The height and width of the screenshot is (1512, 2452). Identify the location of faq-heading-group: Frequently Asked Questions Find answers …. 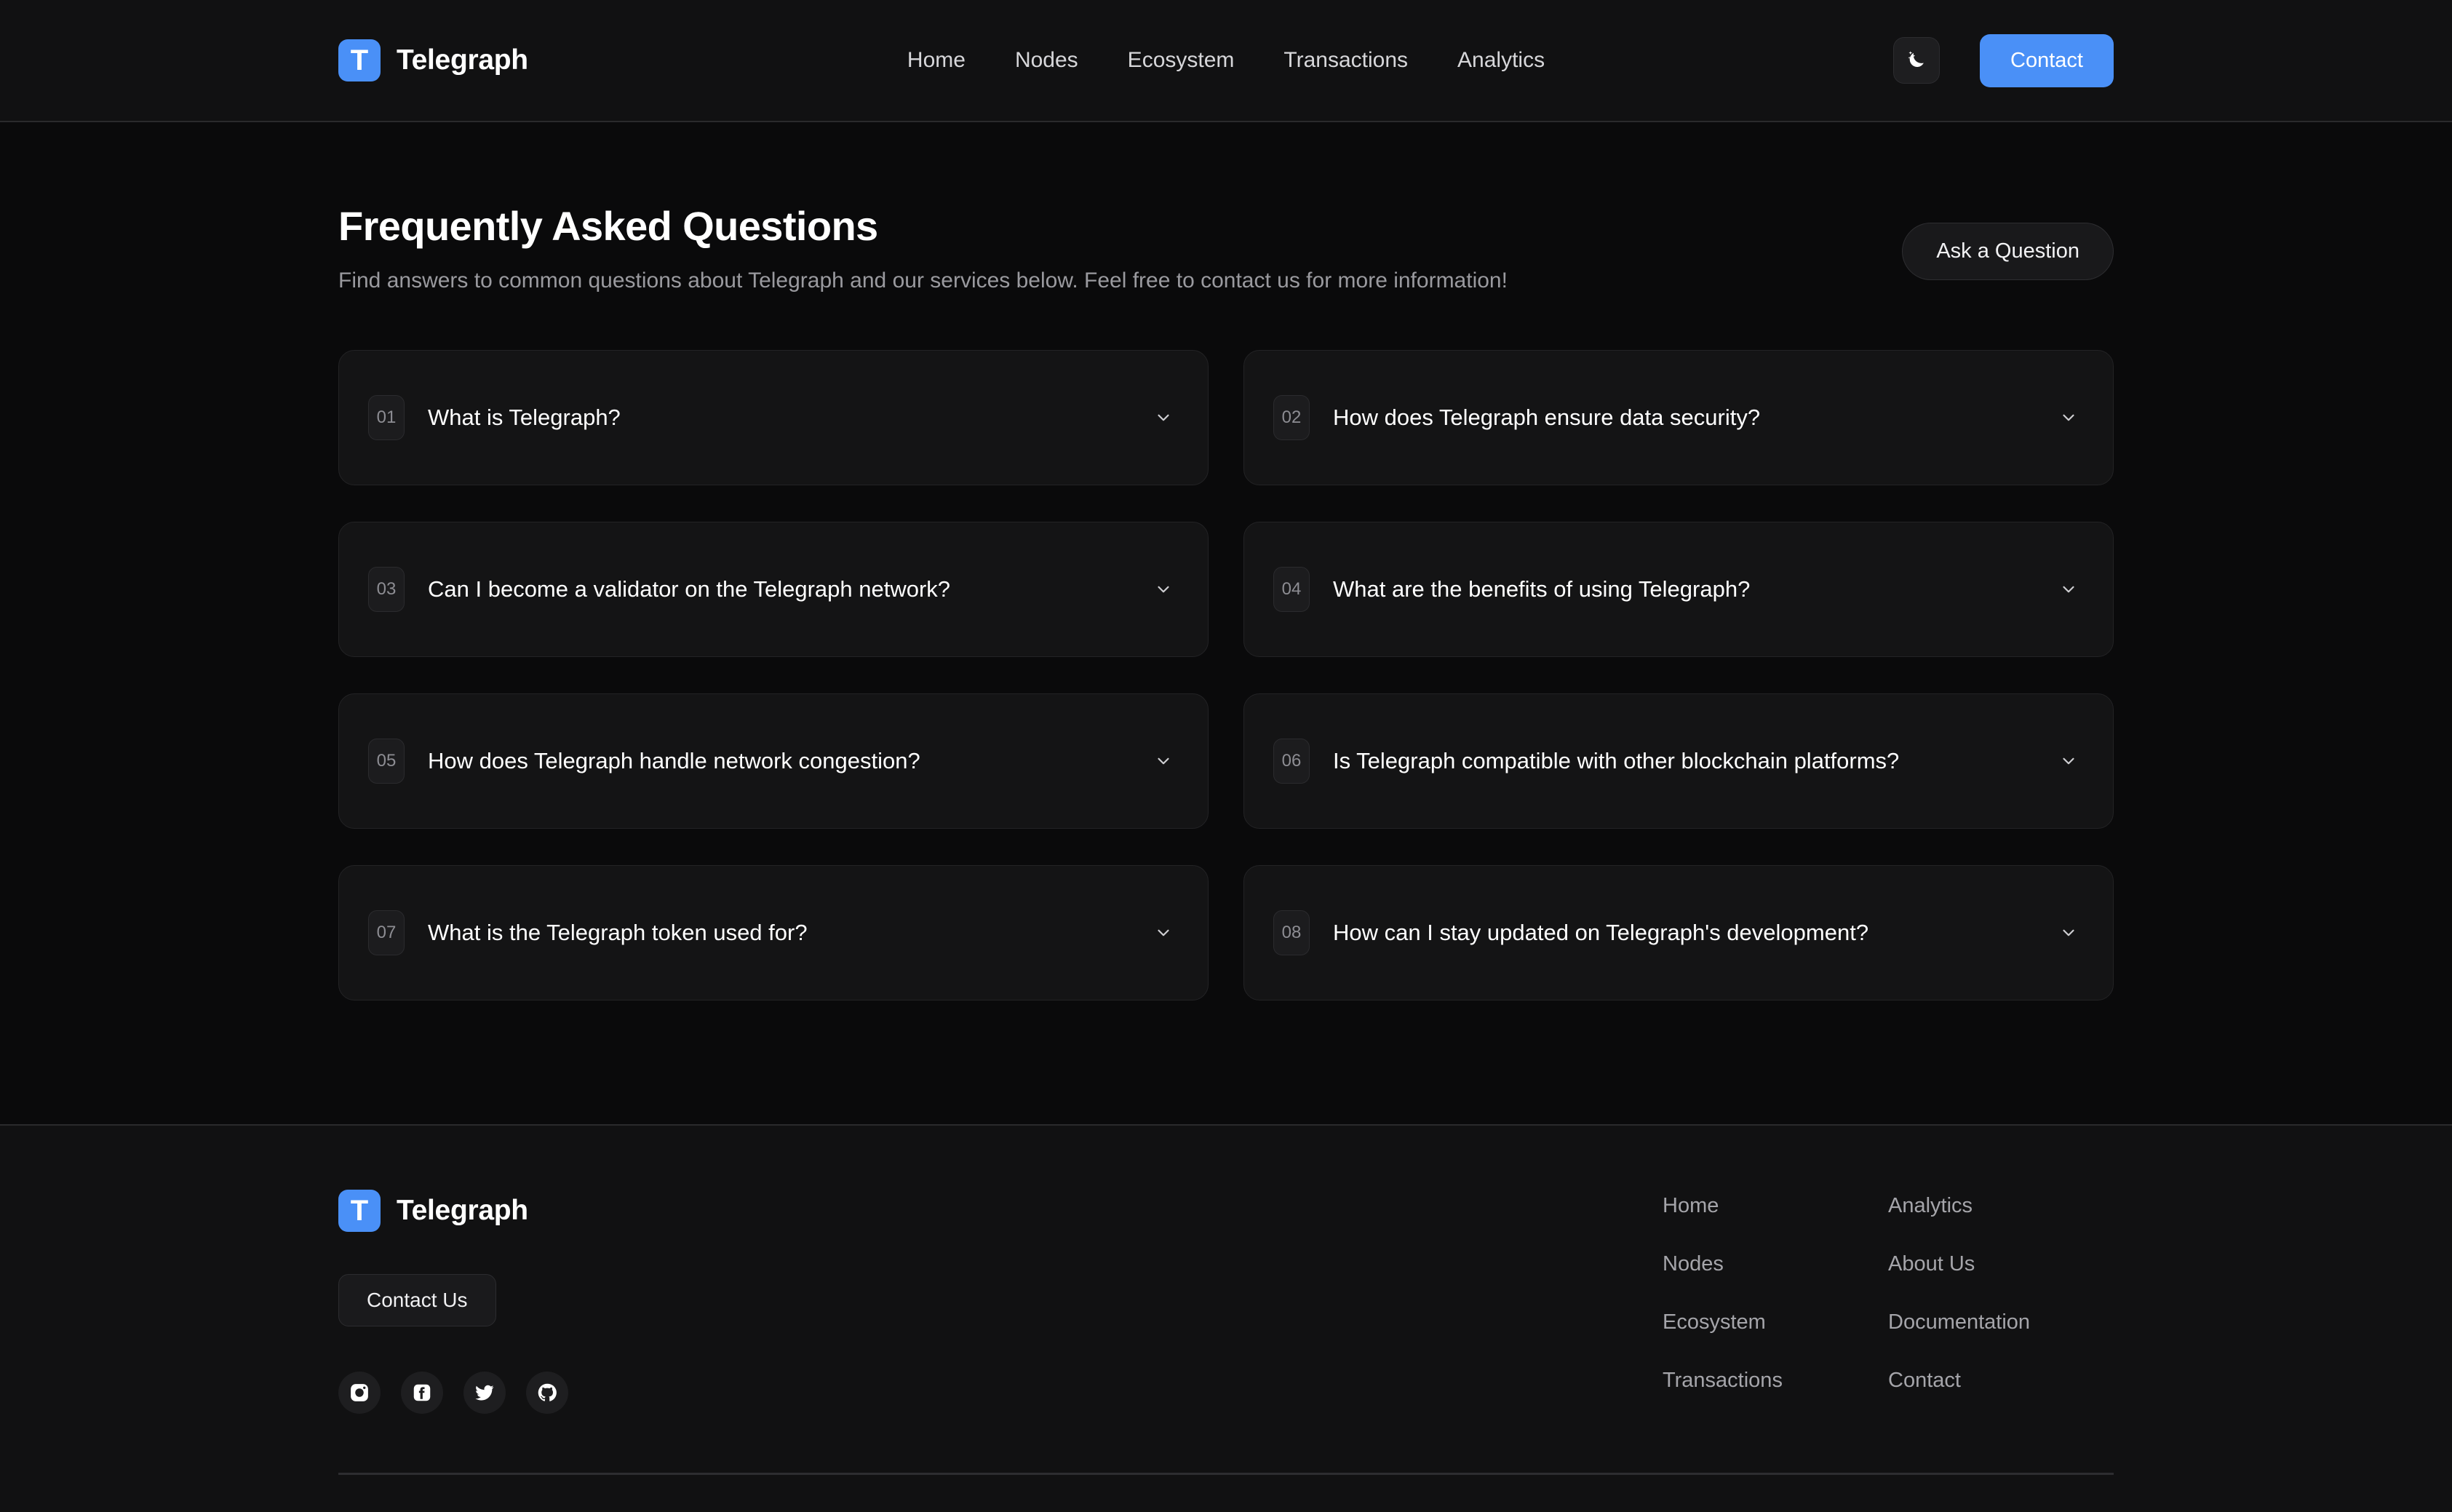
(923, 247).